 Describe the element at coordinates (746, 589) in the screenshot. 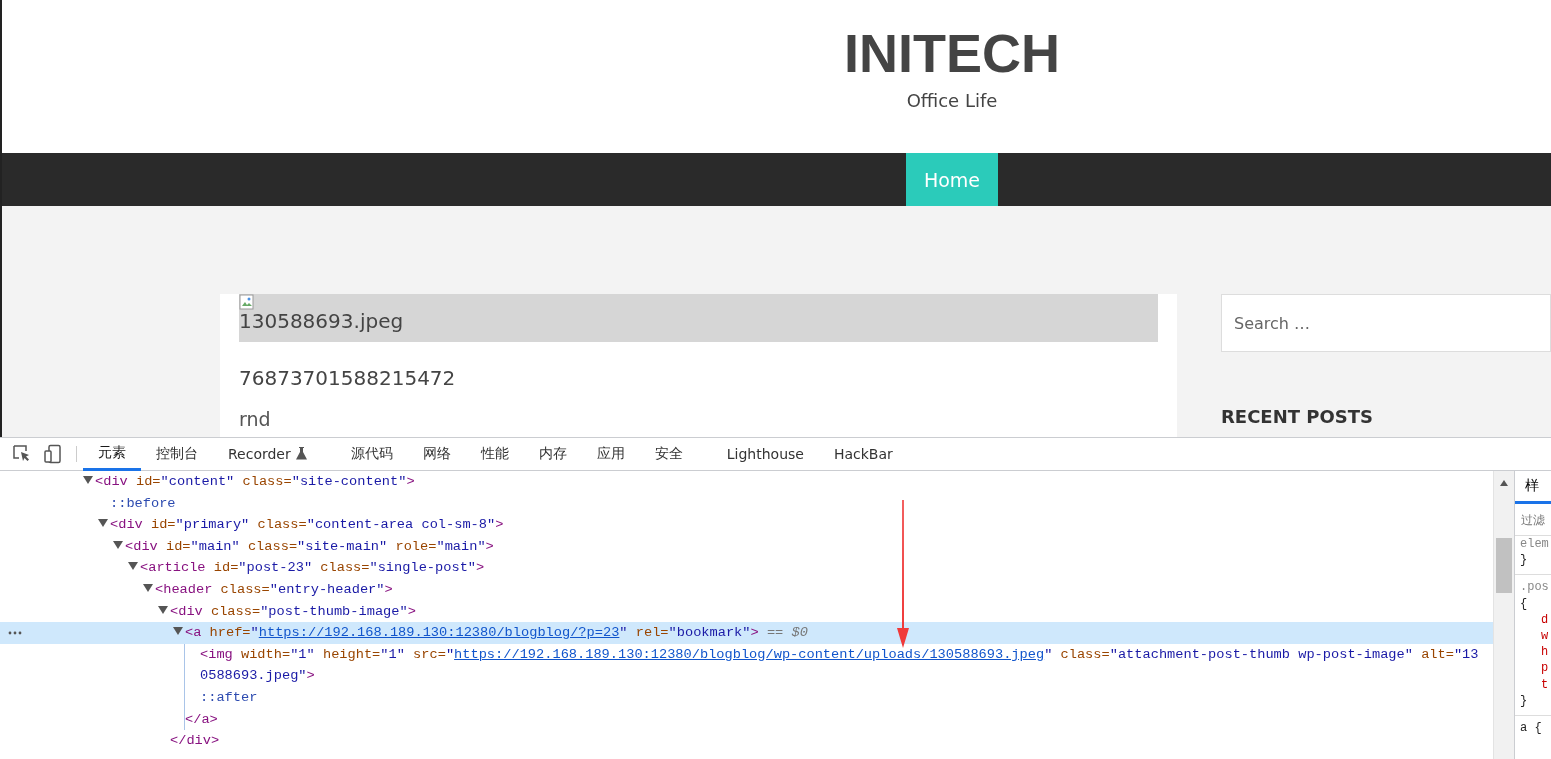

I see `dom-node-line: <header class="entry-header">` at that location.